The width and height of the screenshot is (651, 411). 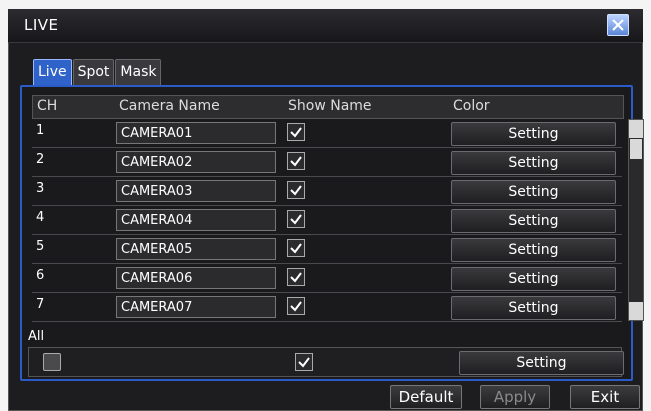 What do you see at coordinates (636, 220) in the screenshot?
I see `table-scrollbar` at bounding box center [636, 220].